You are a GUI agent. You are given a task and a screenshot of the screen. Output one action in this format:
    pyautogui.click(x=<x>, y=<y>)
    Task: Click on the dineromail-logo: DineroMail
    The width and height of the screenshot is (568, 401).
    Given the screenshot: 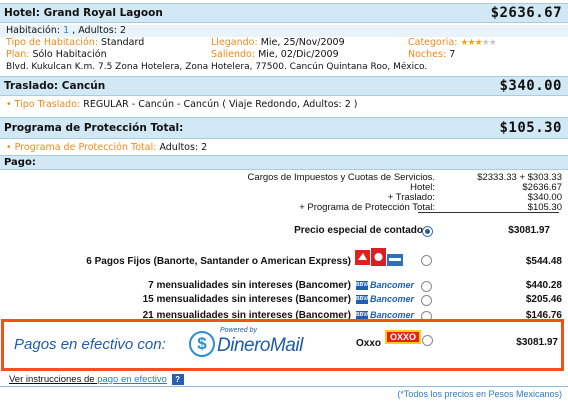 What is the action you would take?
    pyautogui.click(x=260, y=345)
    